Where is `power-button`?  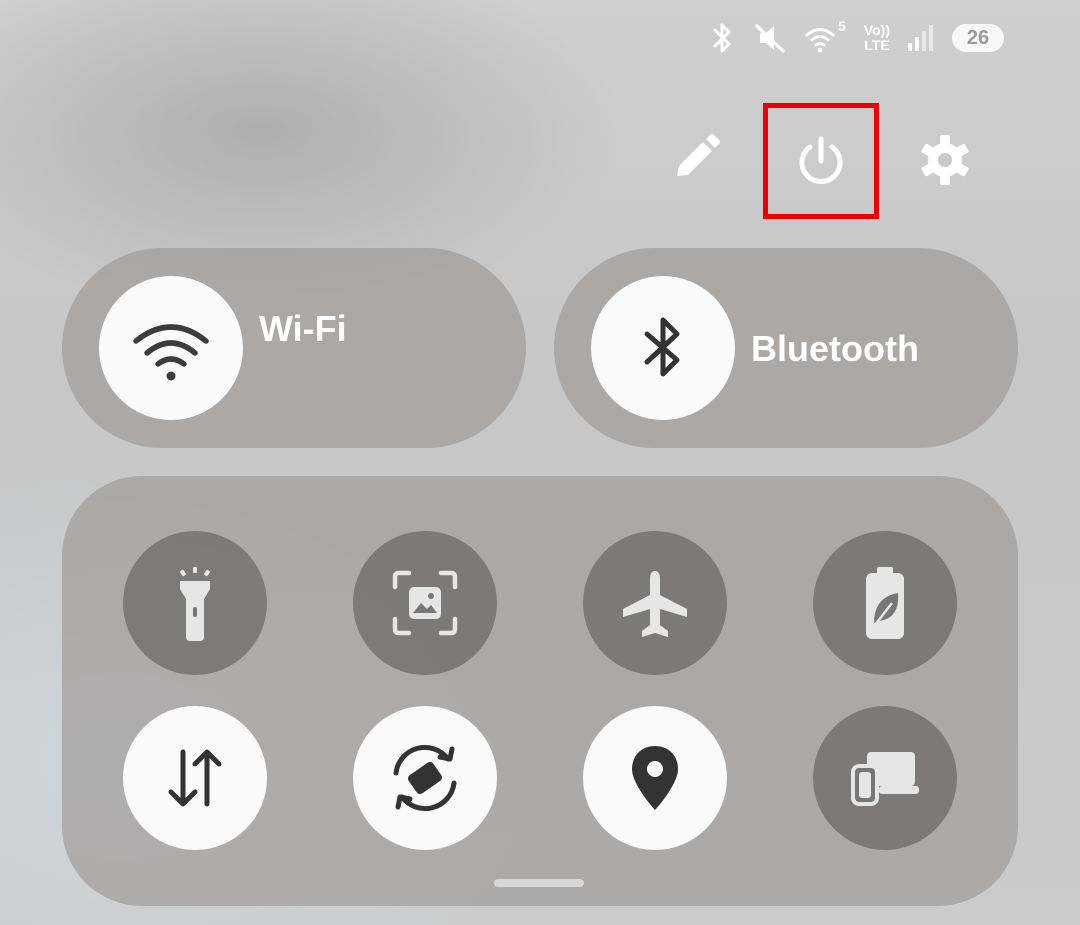
power-button is located at coordinates (821, 161).